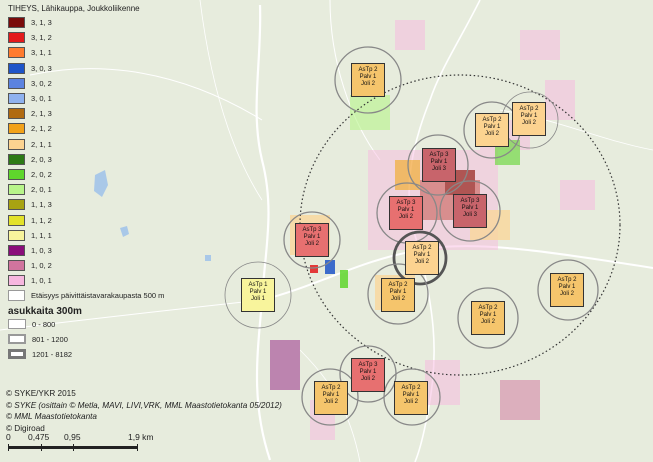  Describe the element at coordinates (74, 8) in the screenshot. I see `legend-title: TIHEYS, Lähikauppa, Joukkoliikenne` at that location.